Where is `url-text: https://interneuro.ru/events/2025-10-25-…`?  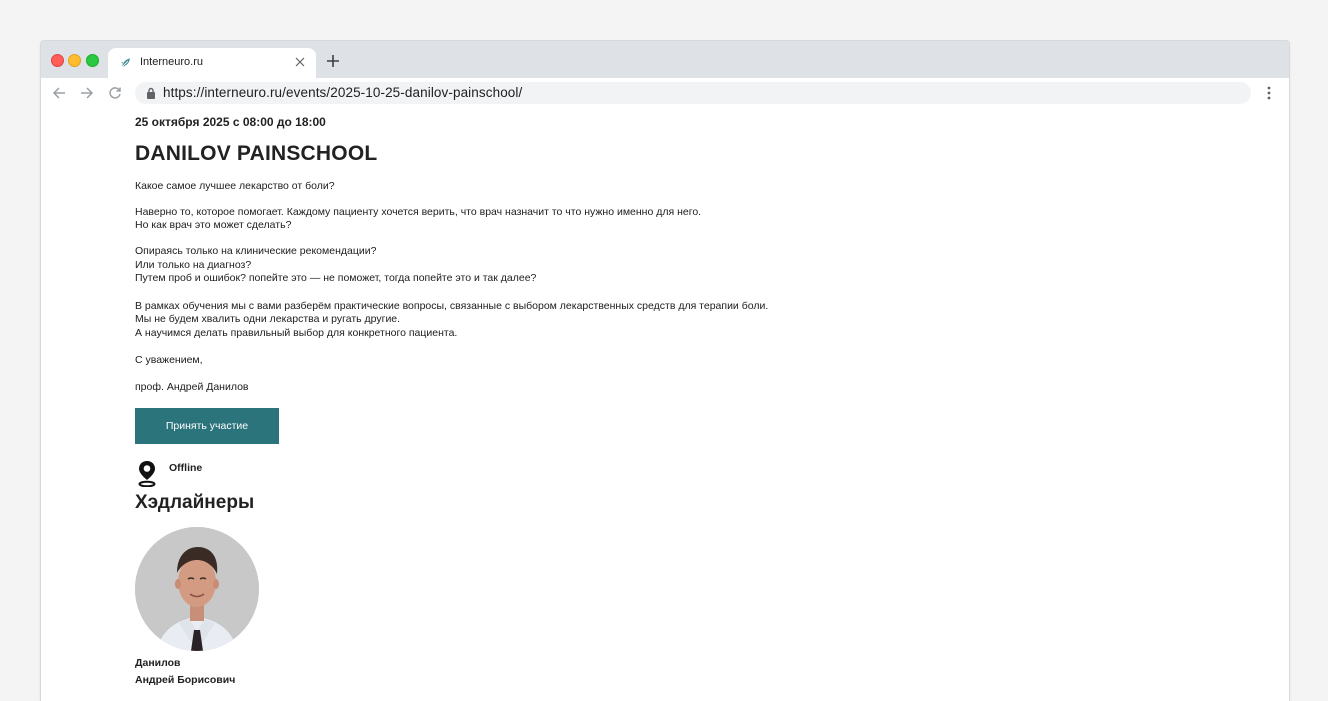
url-text: https://interneuro.ru/events/2025-10-25-… is located at coordinates (342, 92).